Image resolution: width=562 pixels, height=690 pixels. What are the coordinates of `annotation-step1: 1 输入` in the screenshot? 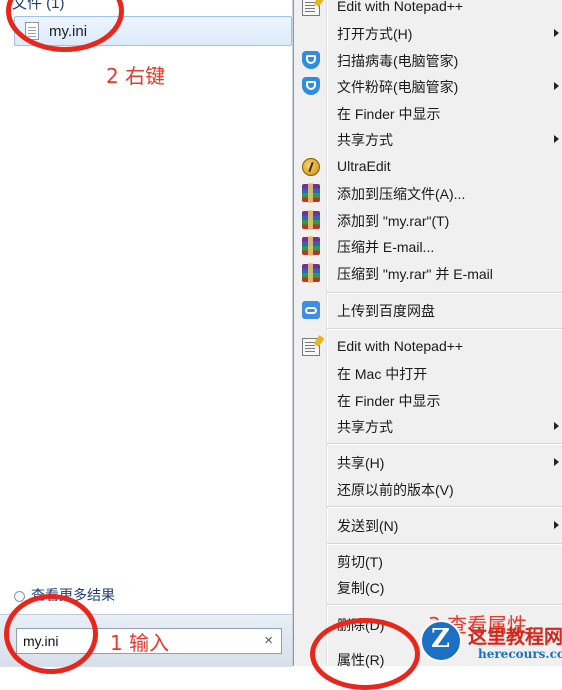 It's located at (140, 643).